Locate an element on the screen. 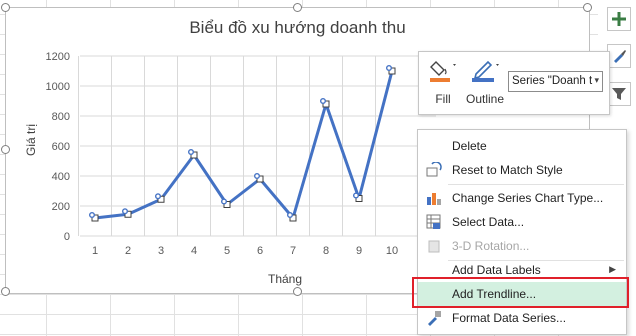 This screenshot has height=336, width=636. x-tick-label: 4 is located at coordinates (194, 251).